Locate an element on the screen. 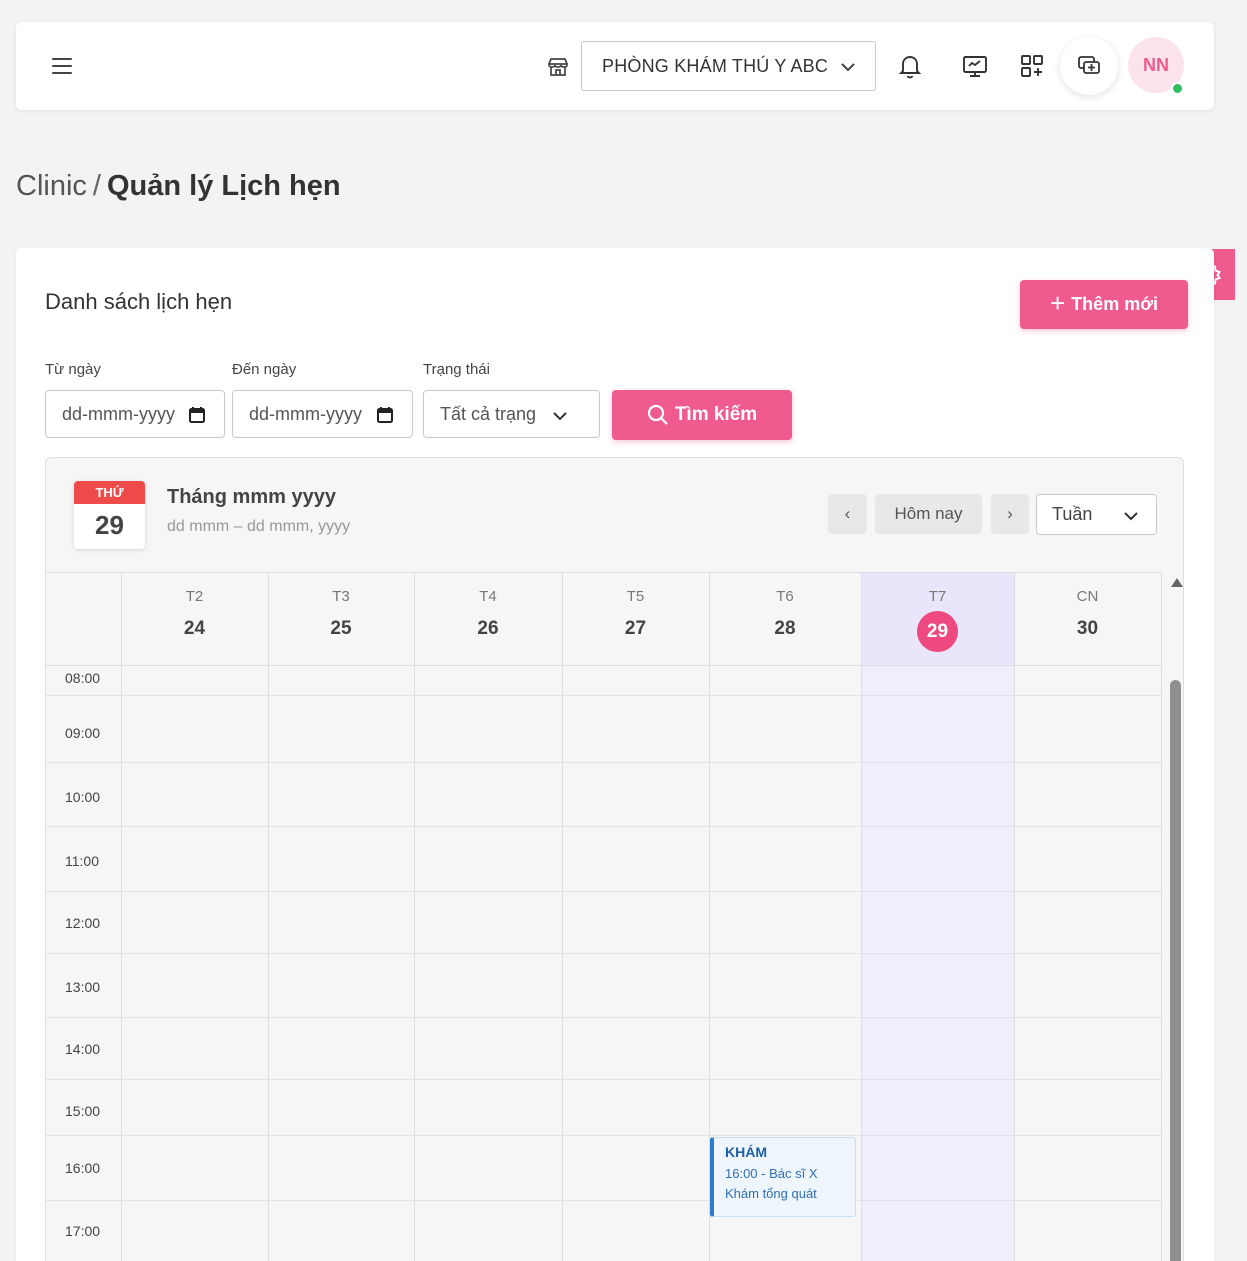 The width and height of the screenshot is (1247, 1261). view-select-value: Tuần is located at coordinates (1072, 514).